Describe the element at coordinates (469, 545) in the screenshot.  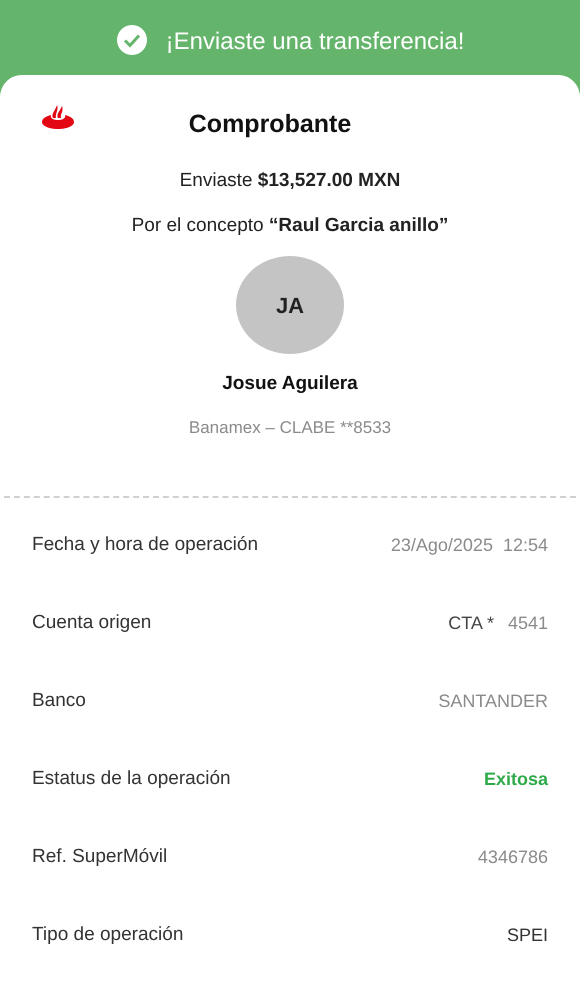
I see `detail-value: 23/Ago/2025 12:54` at that location.